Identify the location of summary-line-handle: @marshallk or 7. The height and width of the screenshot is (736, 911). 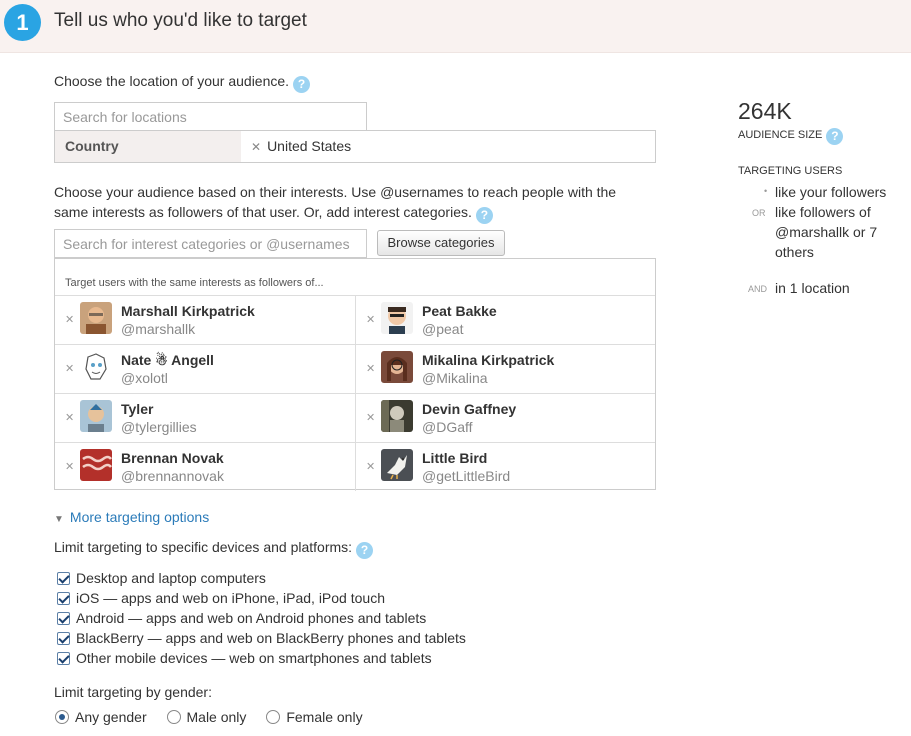
(826, 232).